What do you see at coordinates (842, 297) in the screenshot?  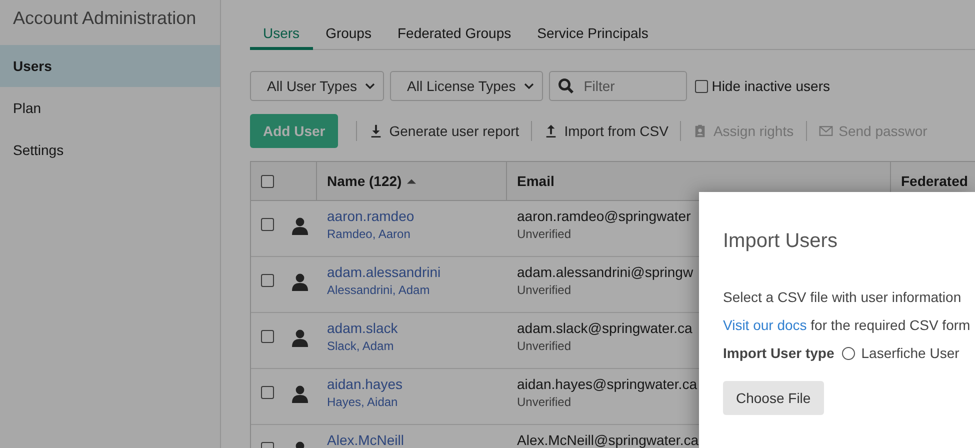 I see `description-text: Select a CSV file with user information` at bounding box center [842, 297].